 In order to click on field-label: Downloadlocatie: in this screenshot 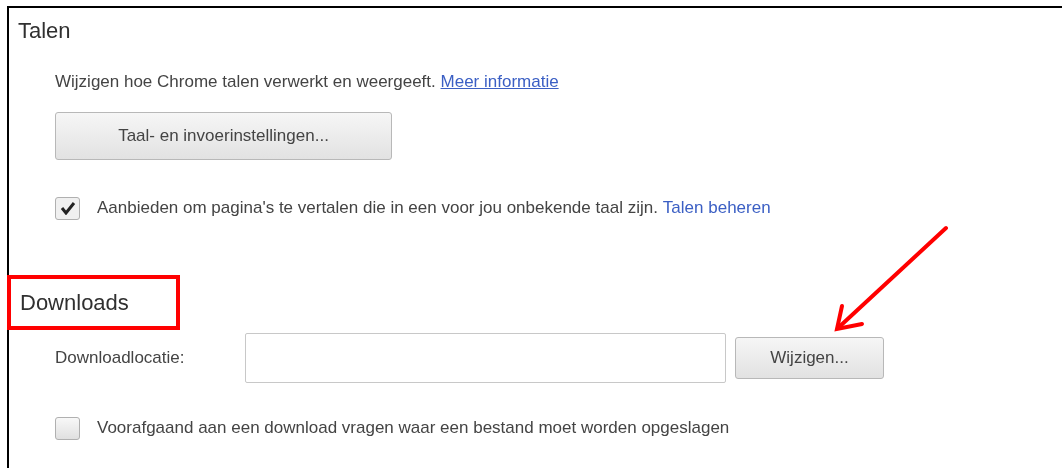, I will do `click(120, 358)`.